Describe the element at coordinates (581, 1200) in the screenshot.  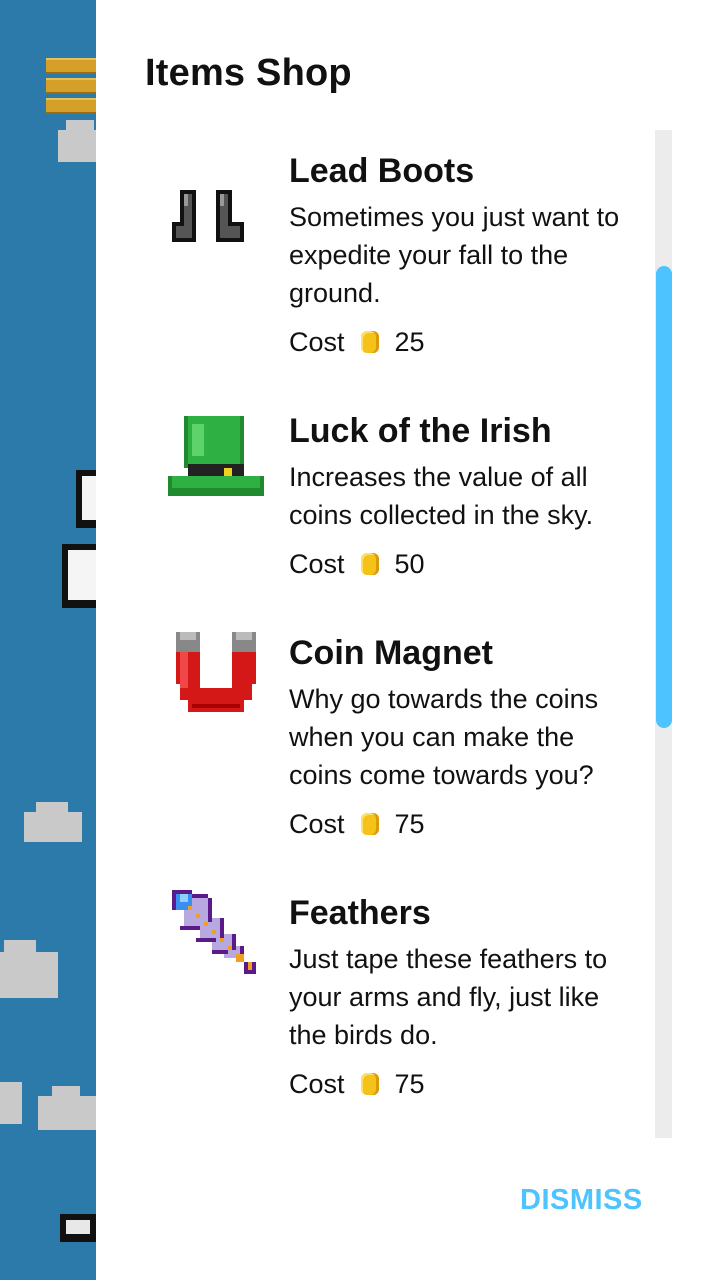
I see `dismiss-button: DISMISS` at that location.